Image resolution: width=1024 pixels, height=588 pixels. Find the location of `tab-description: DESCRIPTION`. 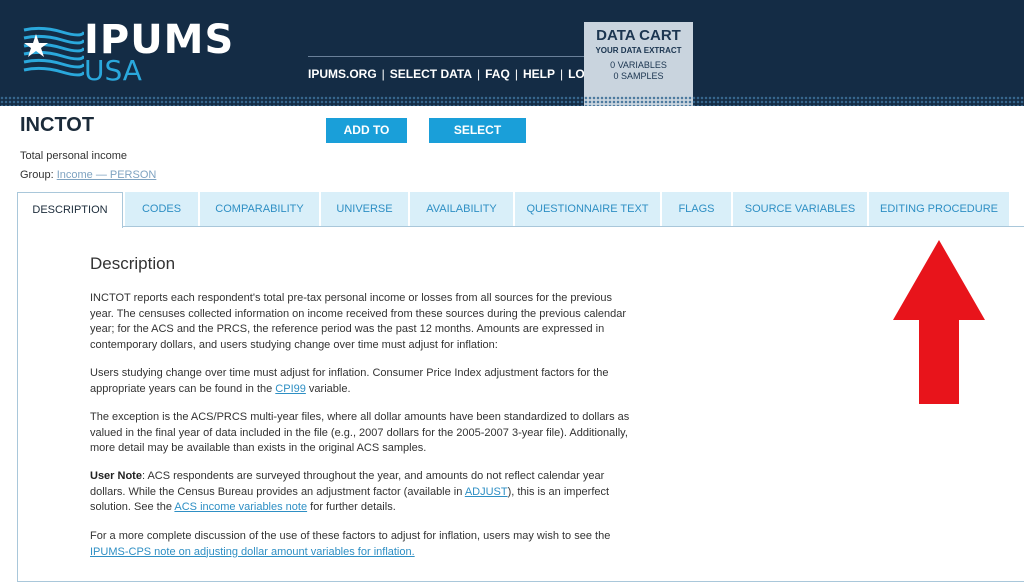

tab-description: DESCRIPTION is located at coordinates (70, 210).